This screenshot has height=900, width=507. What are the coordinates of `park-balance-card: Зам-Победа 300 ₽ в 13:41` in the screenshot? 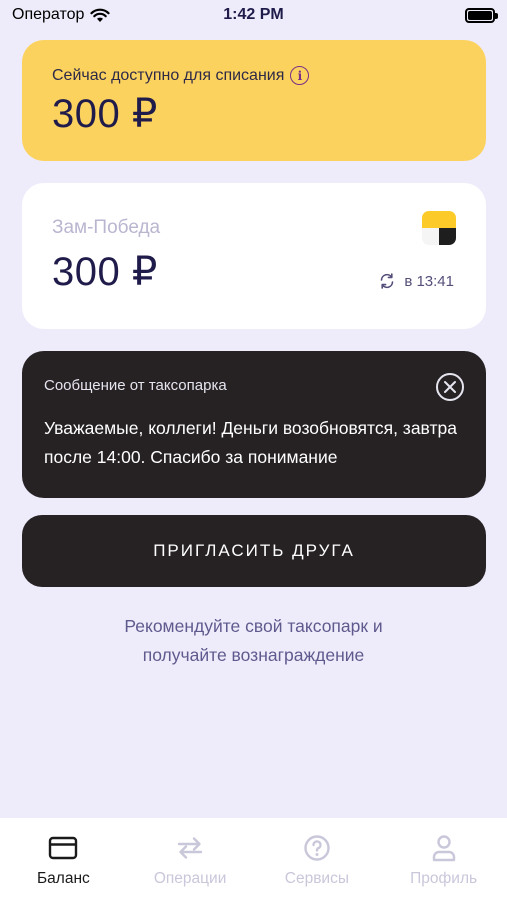 It's located at (254, 256).